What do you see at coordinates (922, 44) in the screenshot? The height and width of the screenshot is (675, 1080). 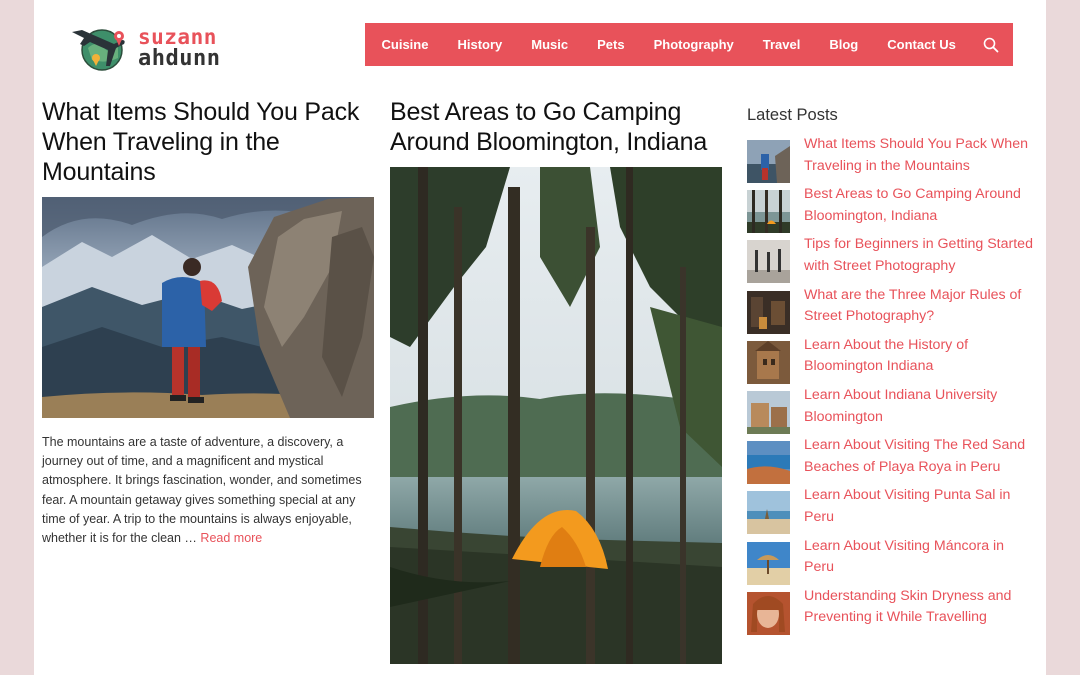 I see `nav-item-contact-us: Contact Us` at bounding box center [922, 44].